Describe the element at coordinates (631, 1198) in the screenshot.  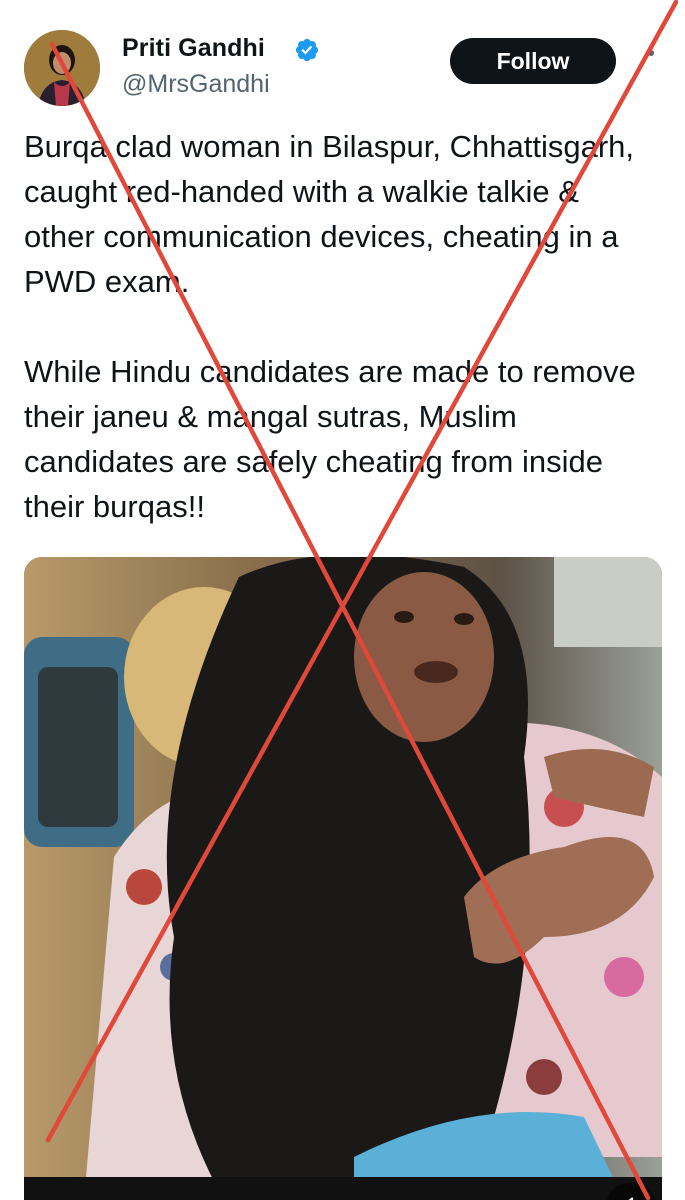
I see `speaker-muted-icon` at that location.